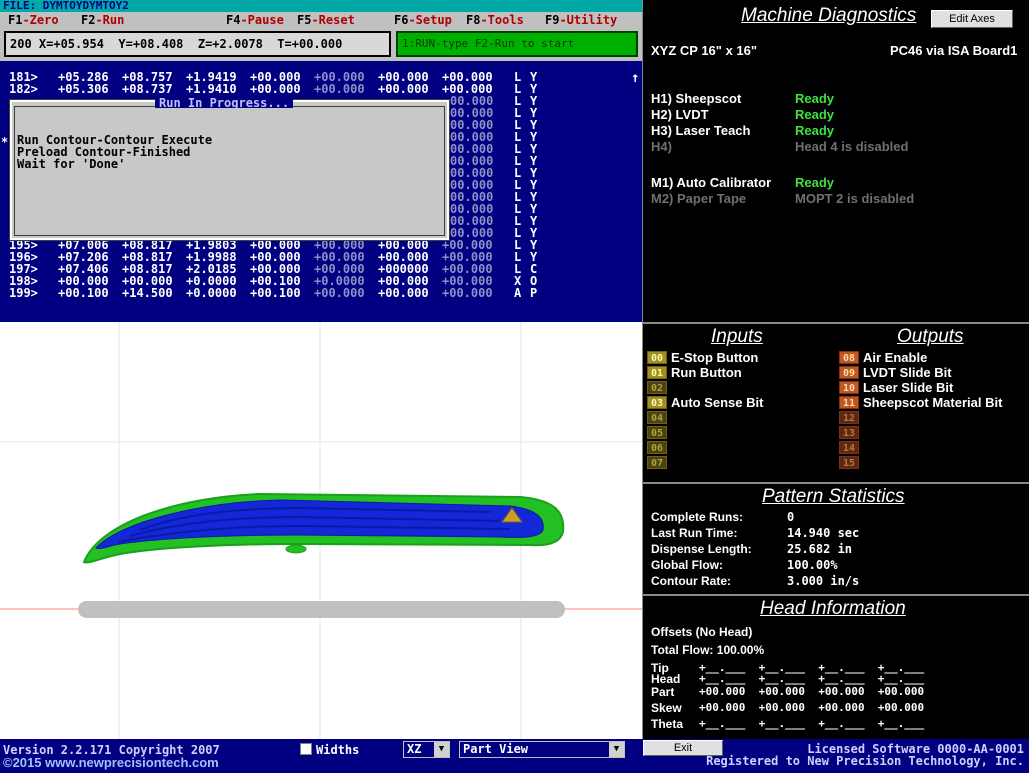  What do you see at coordinates (849, 357) in the screenshot?
I see `output-bit-number: 08` at bounding box center [849, 357].